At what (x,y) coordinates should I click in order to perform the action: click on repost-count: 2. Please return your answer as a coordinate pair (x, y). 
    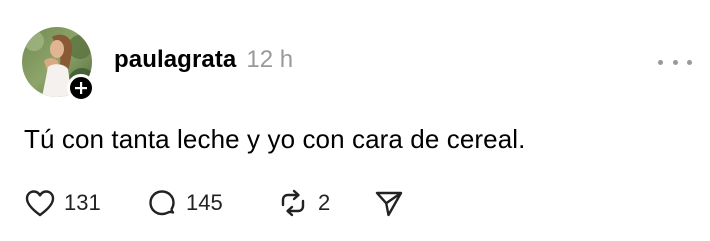
    Looking at the image, I should click on (324, 202).